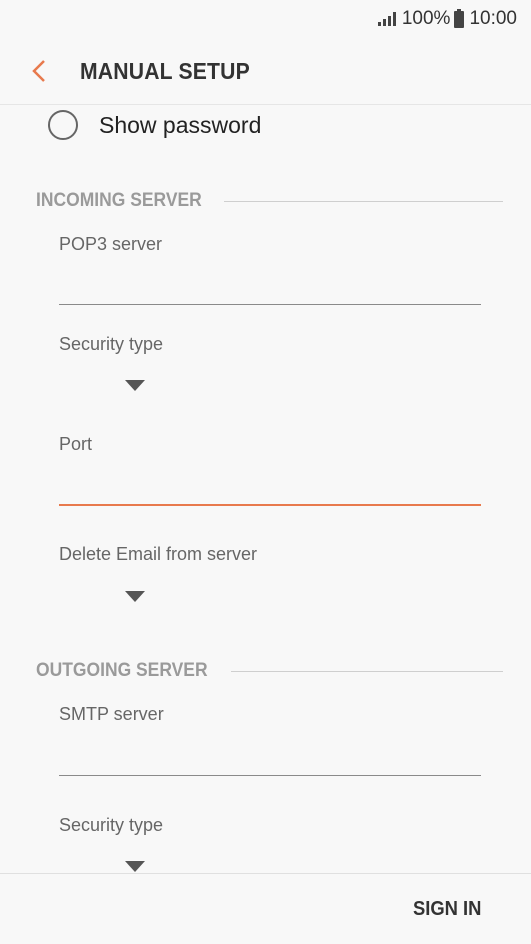 The width and height of the screenshot is (531, 944). Describe the element at coordinates (459, 18) in the screenshot. I see `battery-icon` at that location.